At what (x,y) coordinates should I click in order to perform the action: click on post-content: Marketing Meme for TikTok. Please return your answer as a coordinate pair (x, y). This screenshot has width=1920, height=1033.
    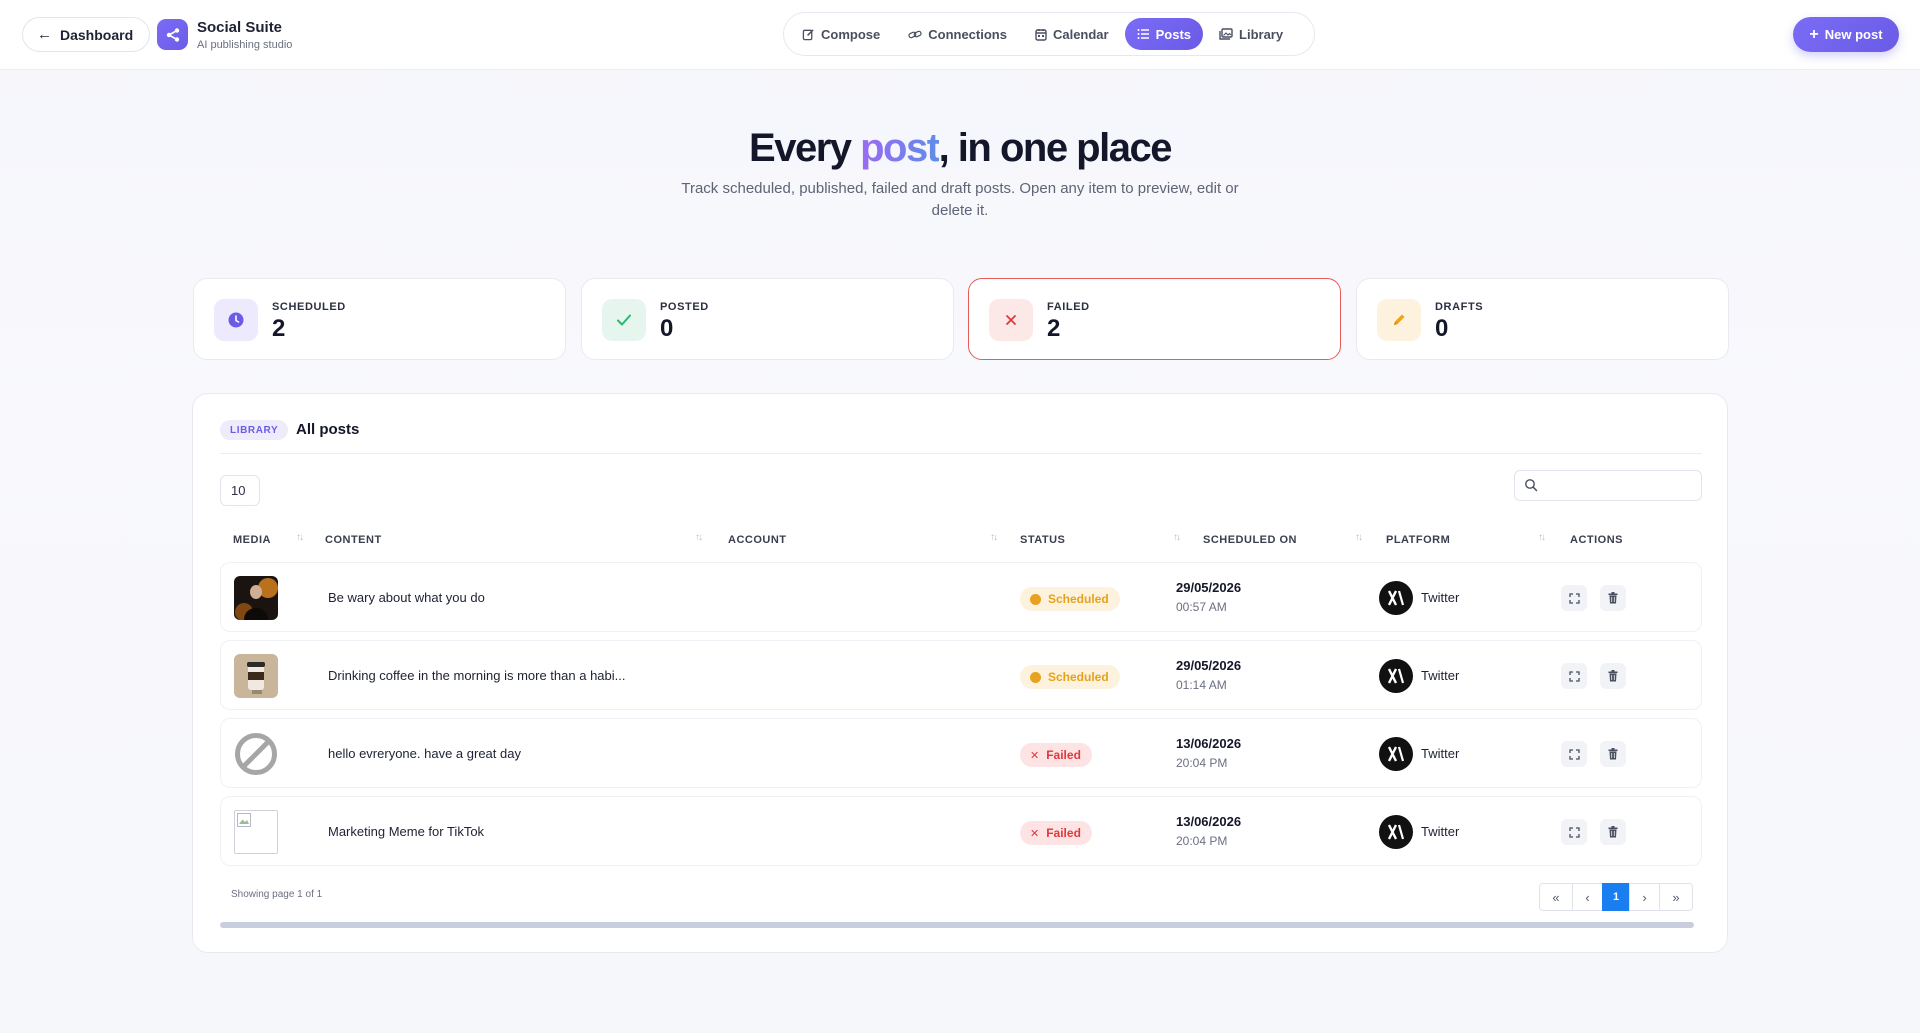
    Looking at the image, I should click on (406, 831).